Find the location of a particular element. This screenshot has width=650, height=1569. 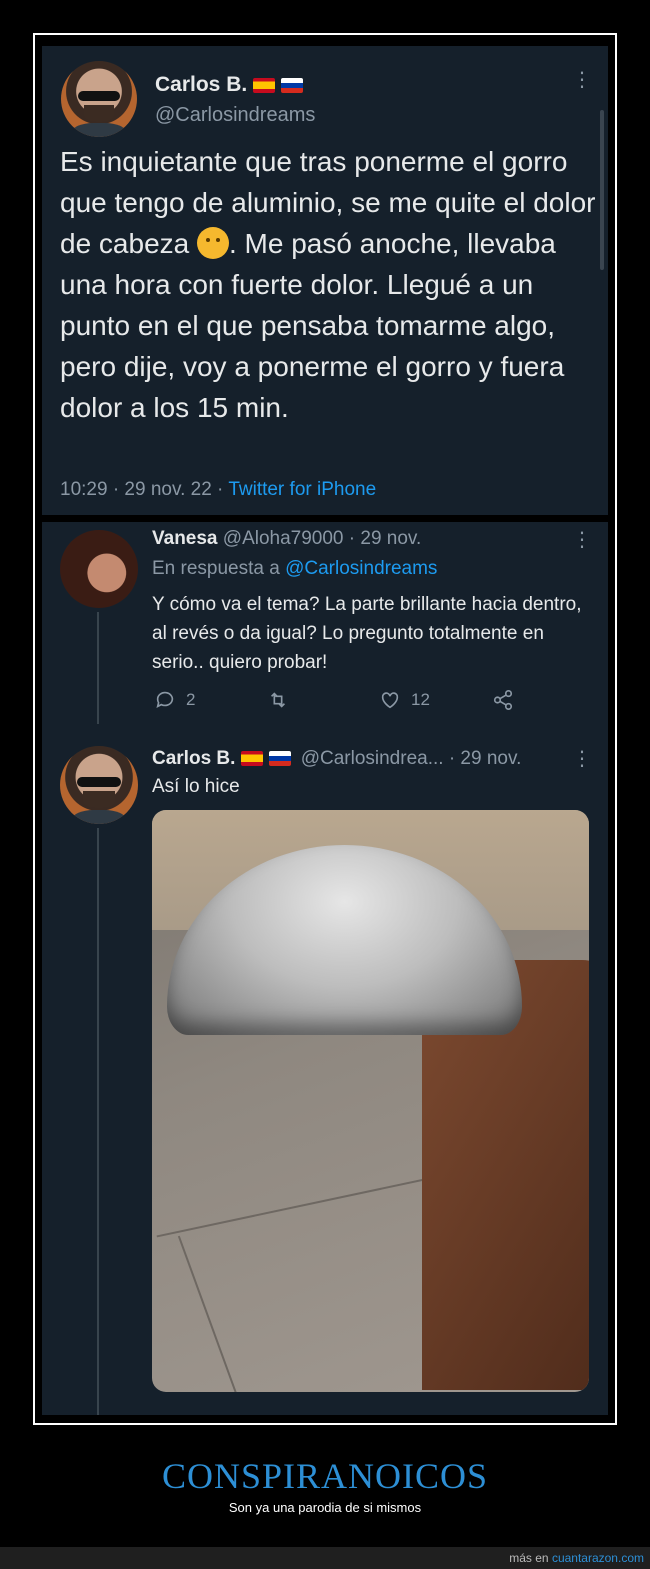

site-credit: más en cuantarazon.com is located at coordinates (576, 1558).